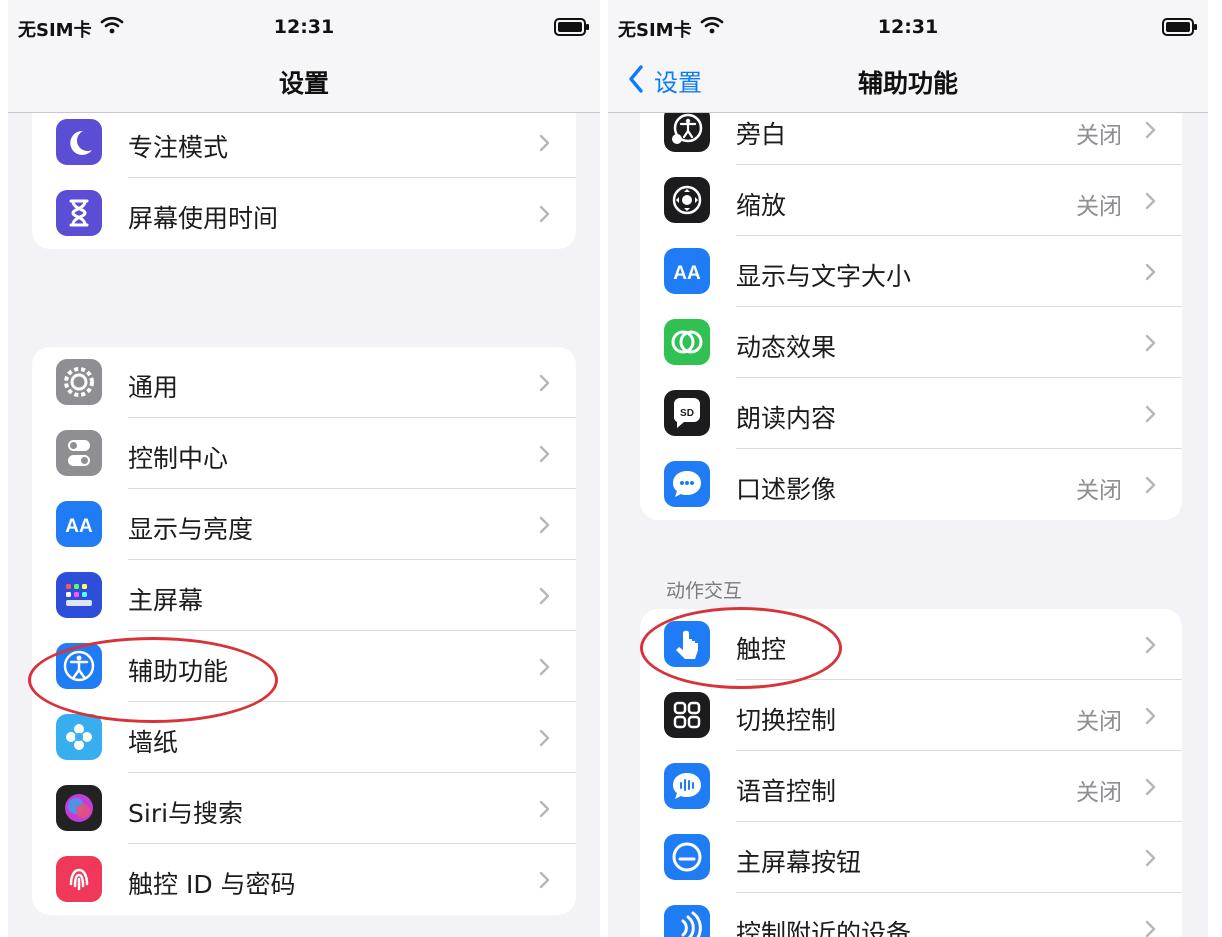  I want to click on row-label: 缩放, so click(761, 205).